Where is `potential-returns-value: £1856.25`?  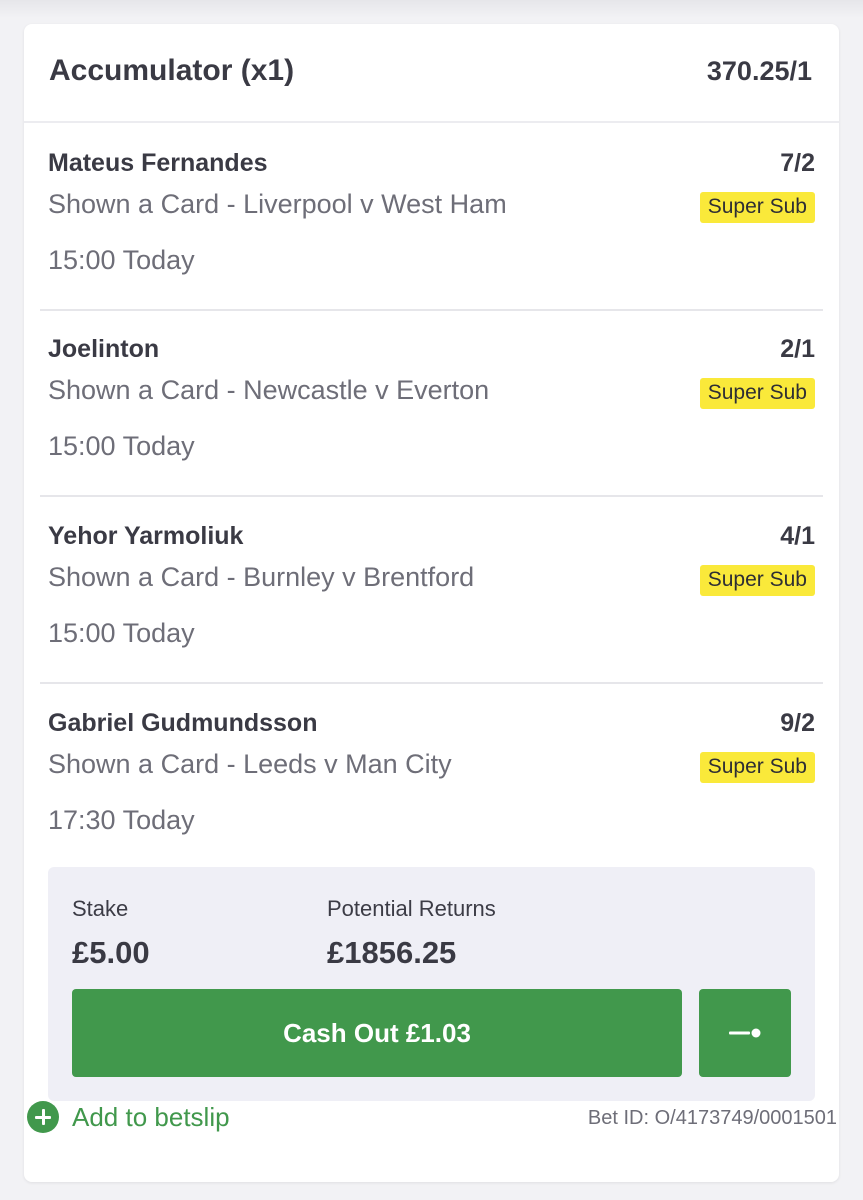 potential-returns-value: £1856.25 is located at coordinates (392, 952).